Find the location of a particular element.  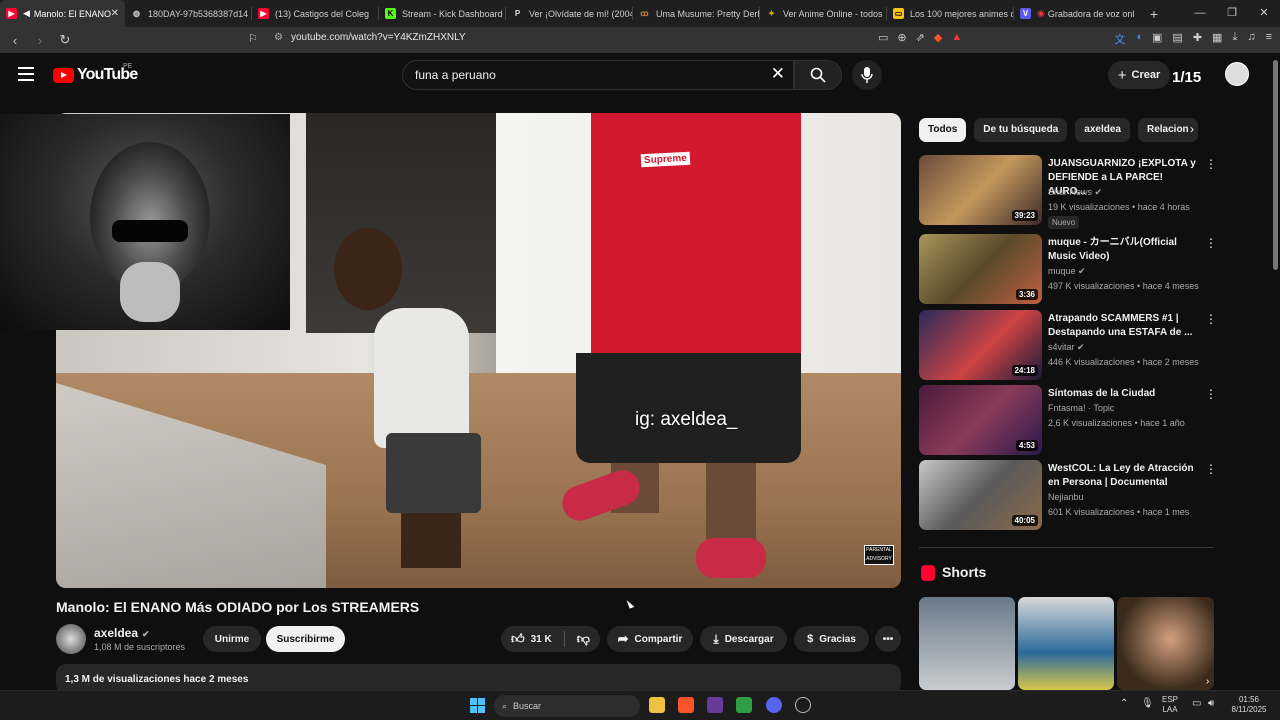

cast-icon: ▭ is located at coordinates (883, 37).